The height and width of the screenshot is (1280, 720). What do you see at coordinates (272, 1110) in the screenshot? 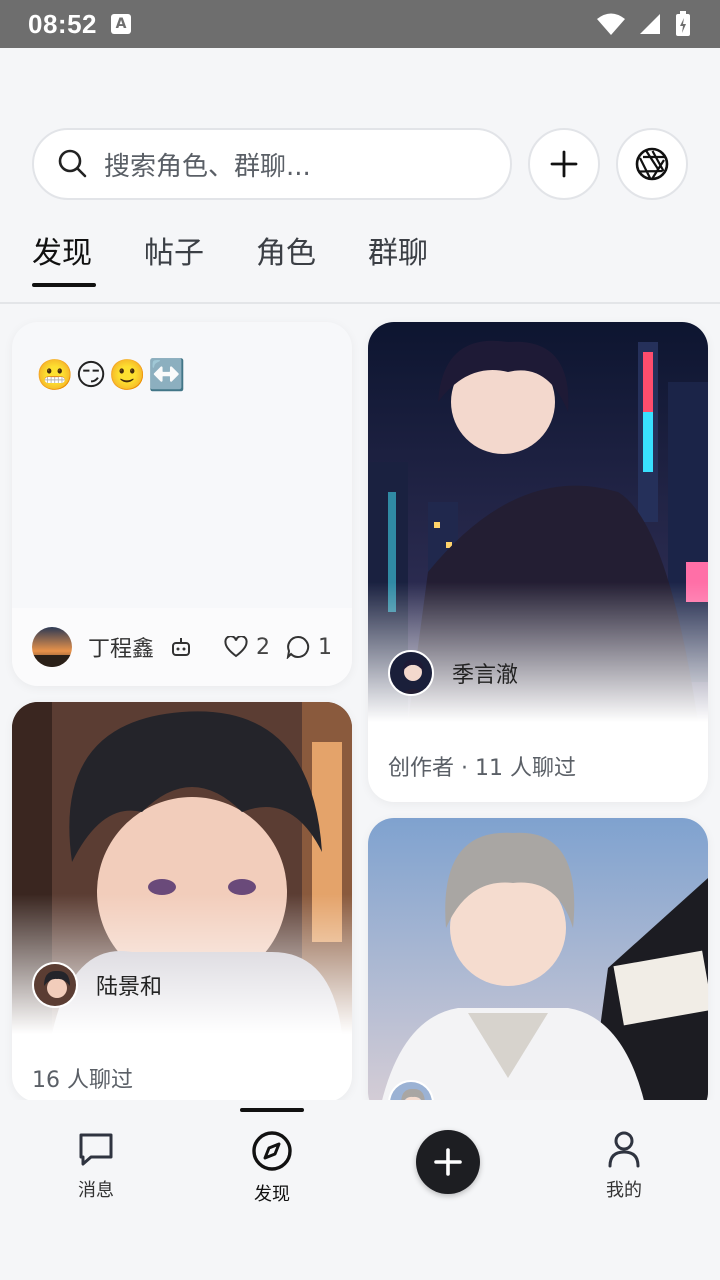
I see `active-nav-indicator` at bounding box center [272, 1110].